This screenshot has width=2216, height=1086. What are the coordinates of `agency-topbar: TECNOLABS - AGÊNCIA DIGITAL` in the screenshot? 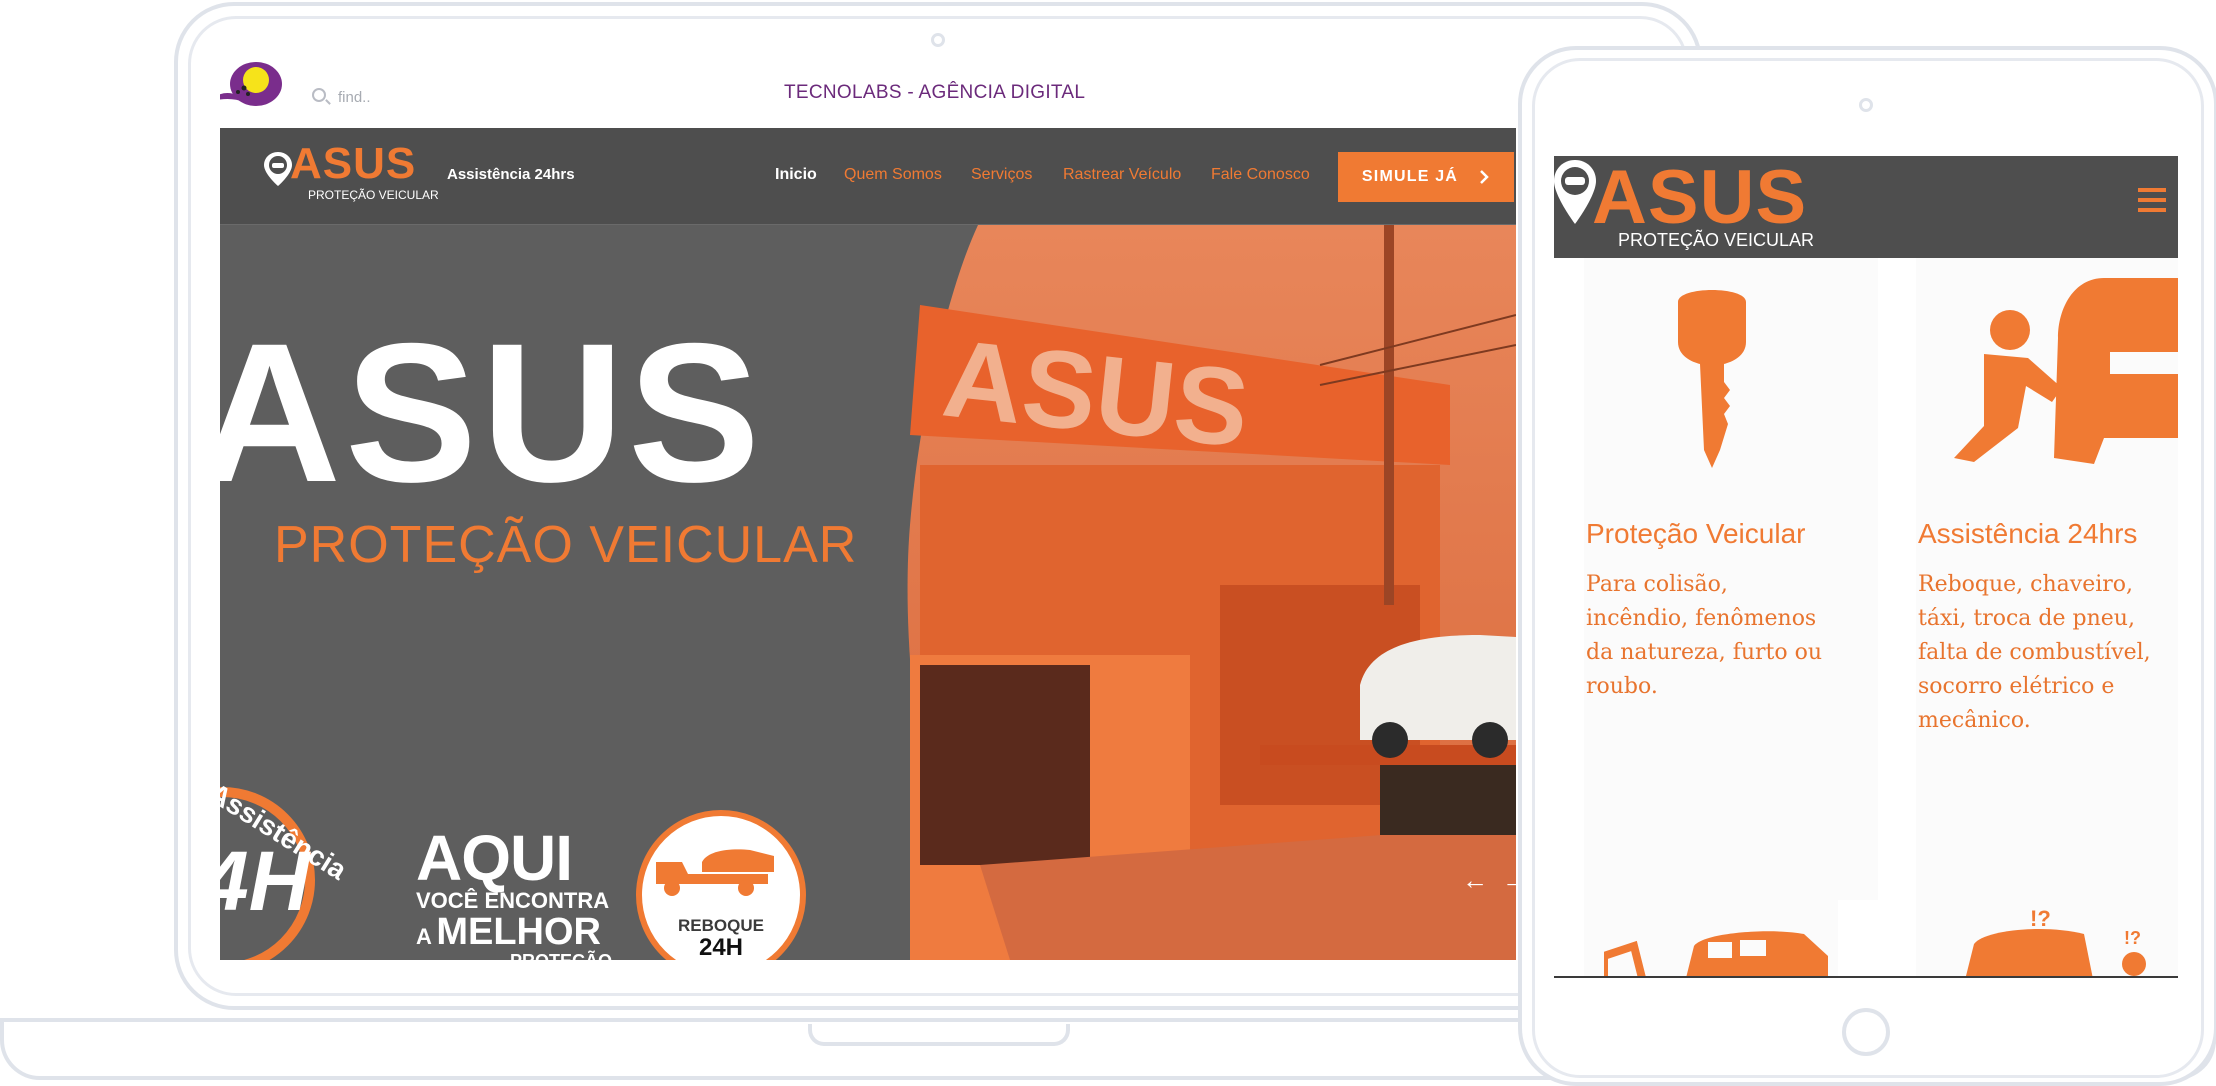 It's located at (868, 94).